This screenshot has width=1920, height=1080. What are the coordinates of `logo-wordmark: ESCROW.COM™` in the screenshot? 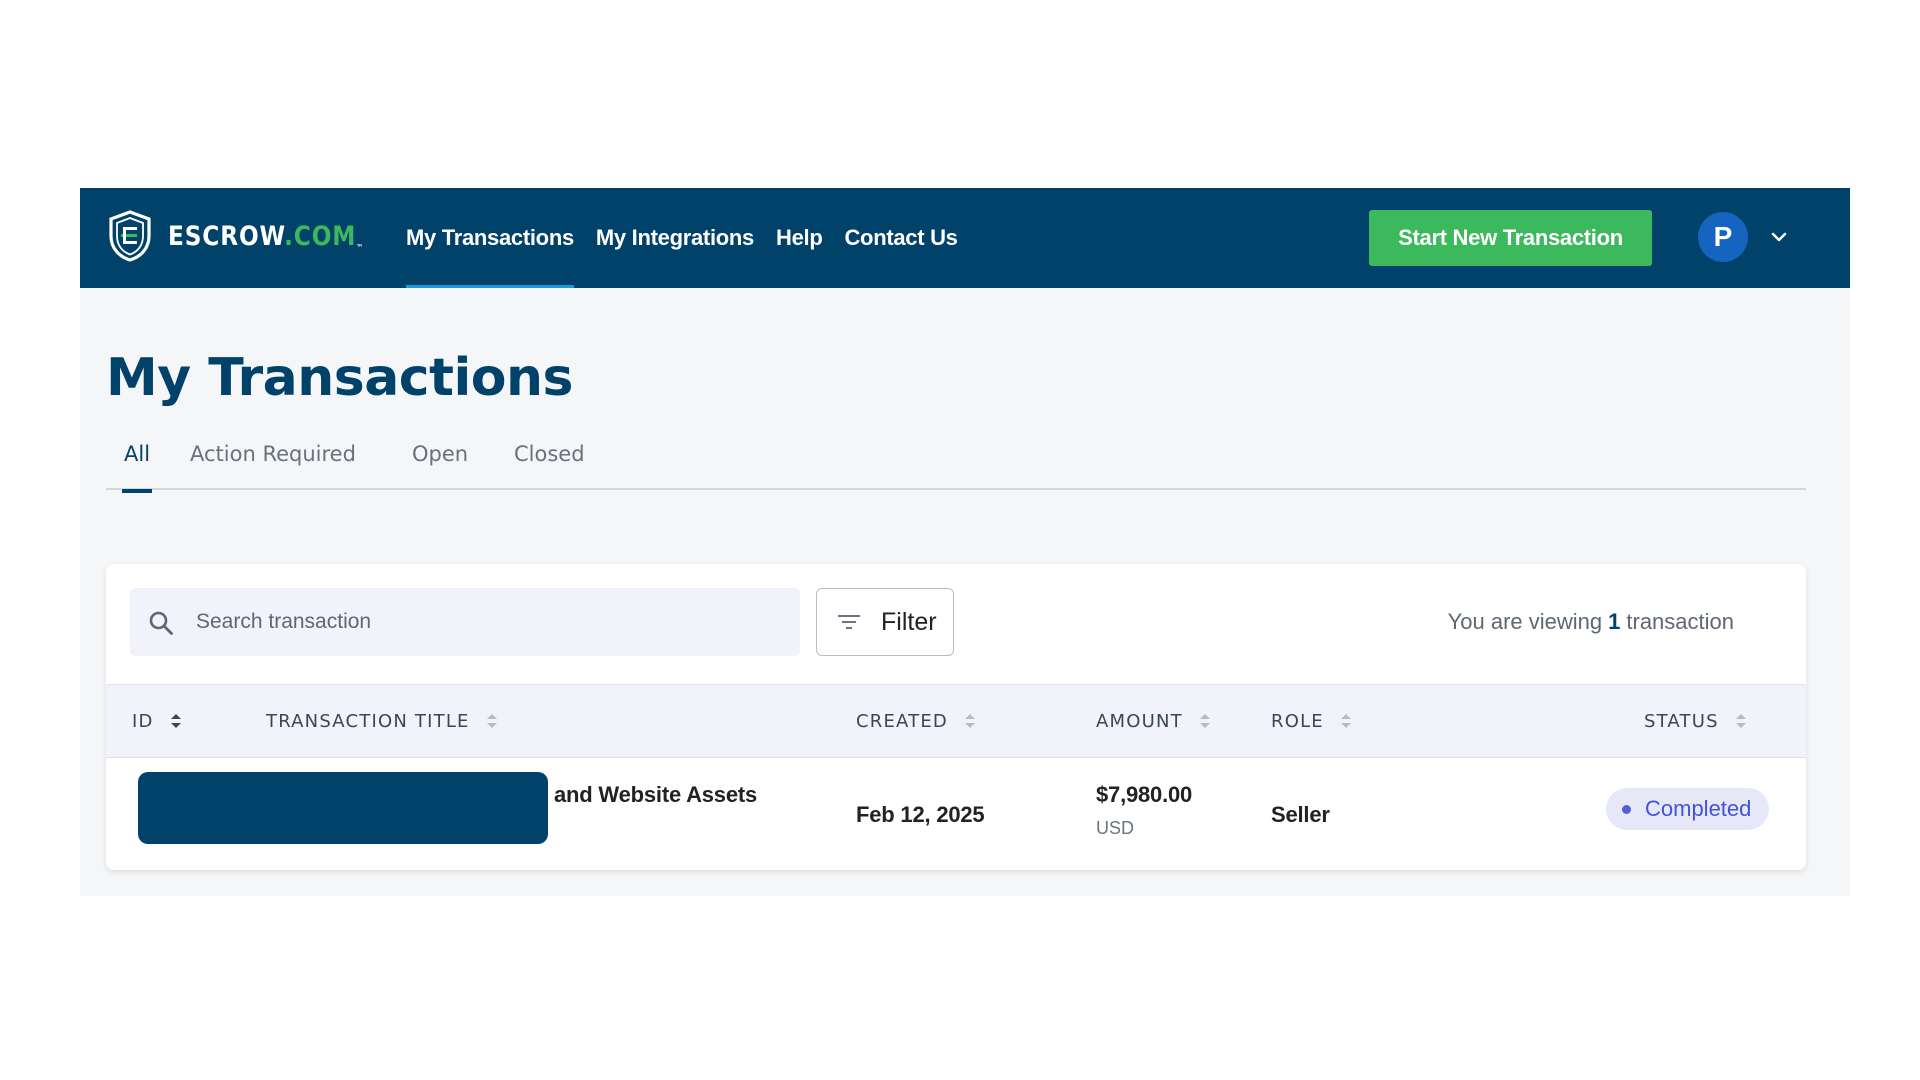 It's located at (266, 236).